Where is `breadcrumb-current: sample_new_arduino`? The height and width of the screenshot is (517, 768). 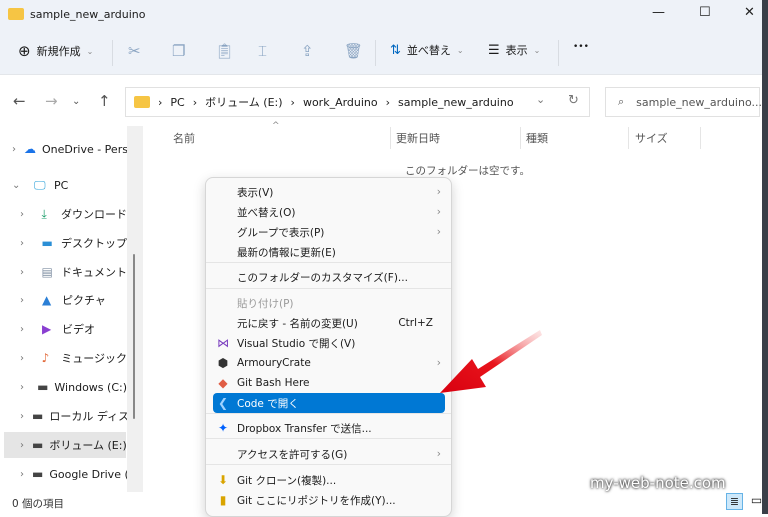
breadcrumb-current: sample_new_arduino is located at coordinates (456, 102).